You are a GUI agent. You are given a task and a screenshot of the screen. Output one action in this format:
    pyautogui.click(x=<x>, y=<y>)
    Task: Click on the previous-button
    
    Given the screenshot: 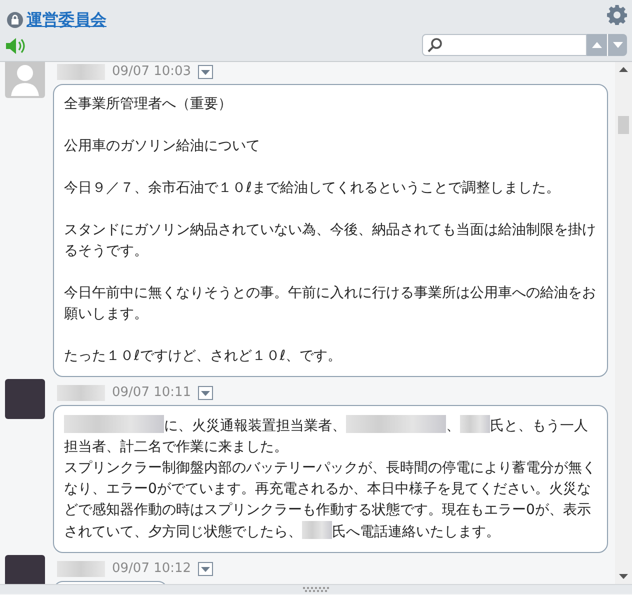 What is the action you would take?
    pyautogui.click(x=597, y=45)
    